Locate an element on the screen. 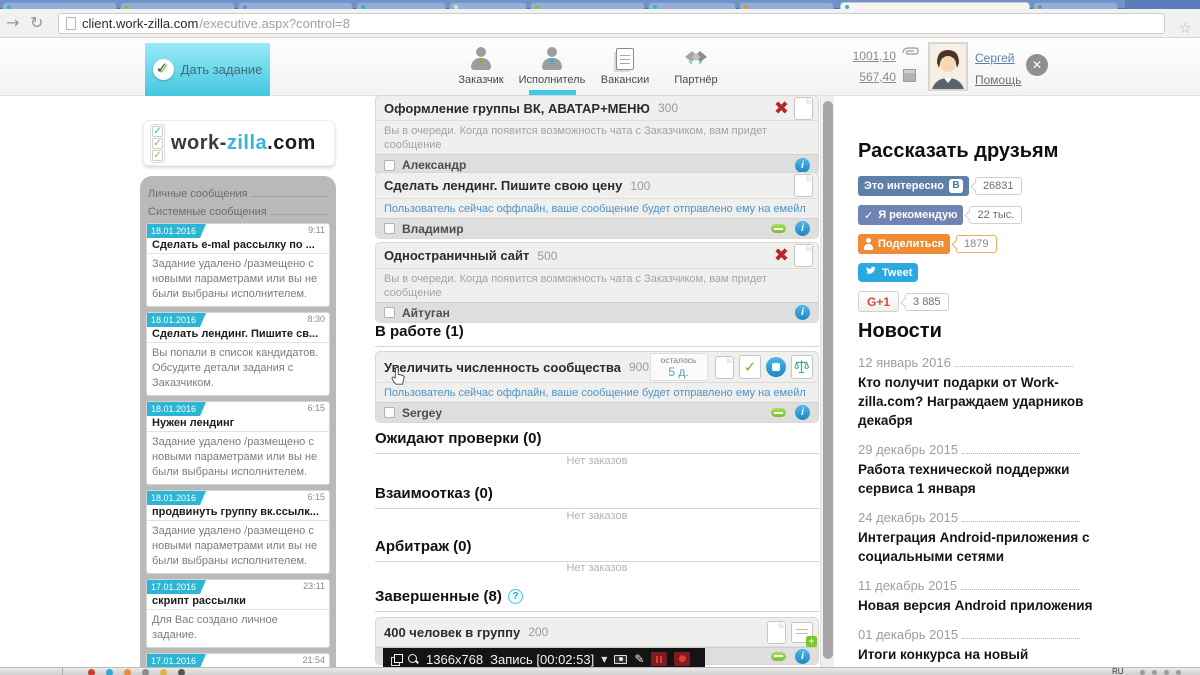  accept-check-icon: ✓ is located at coordinates (749, 367).